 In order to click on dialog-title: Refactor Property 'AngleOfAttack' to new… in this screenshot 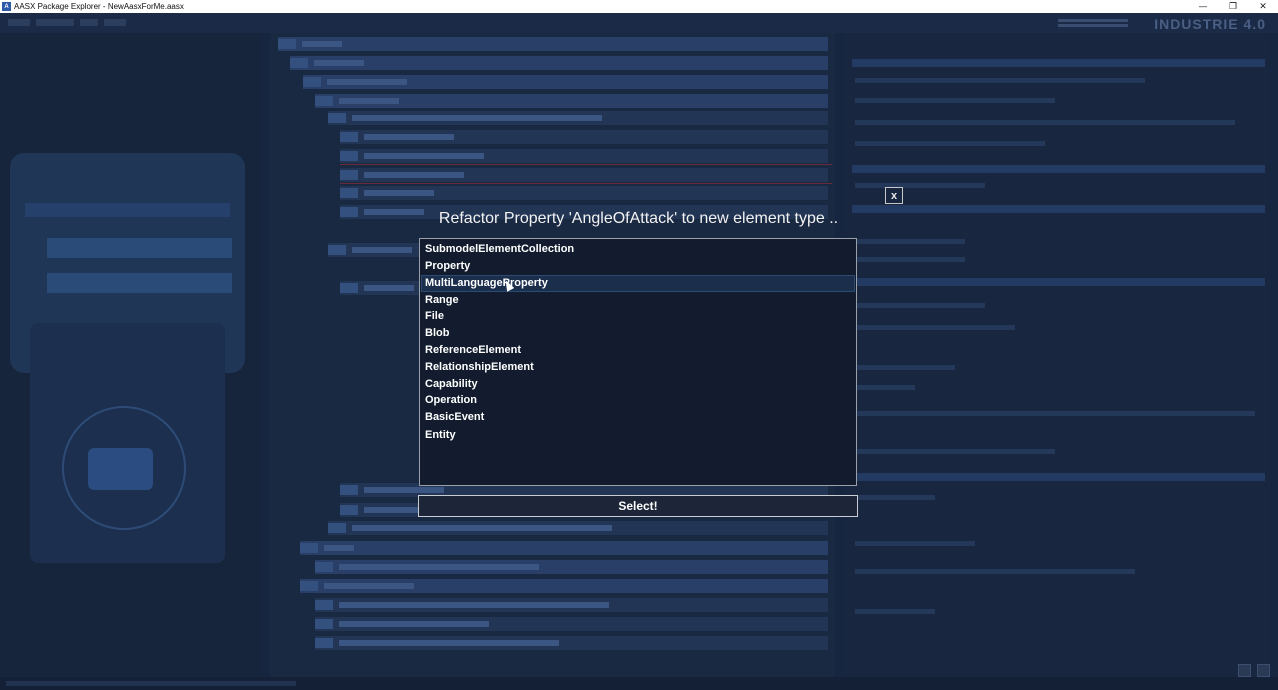, I will do `click(638, 218)`.